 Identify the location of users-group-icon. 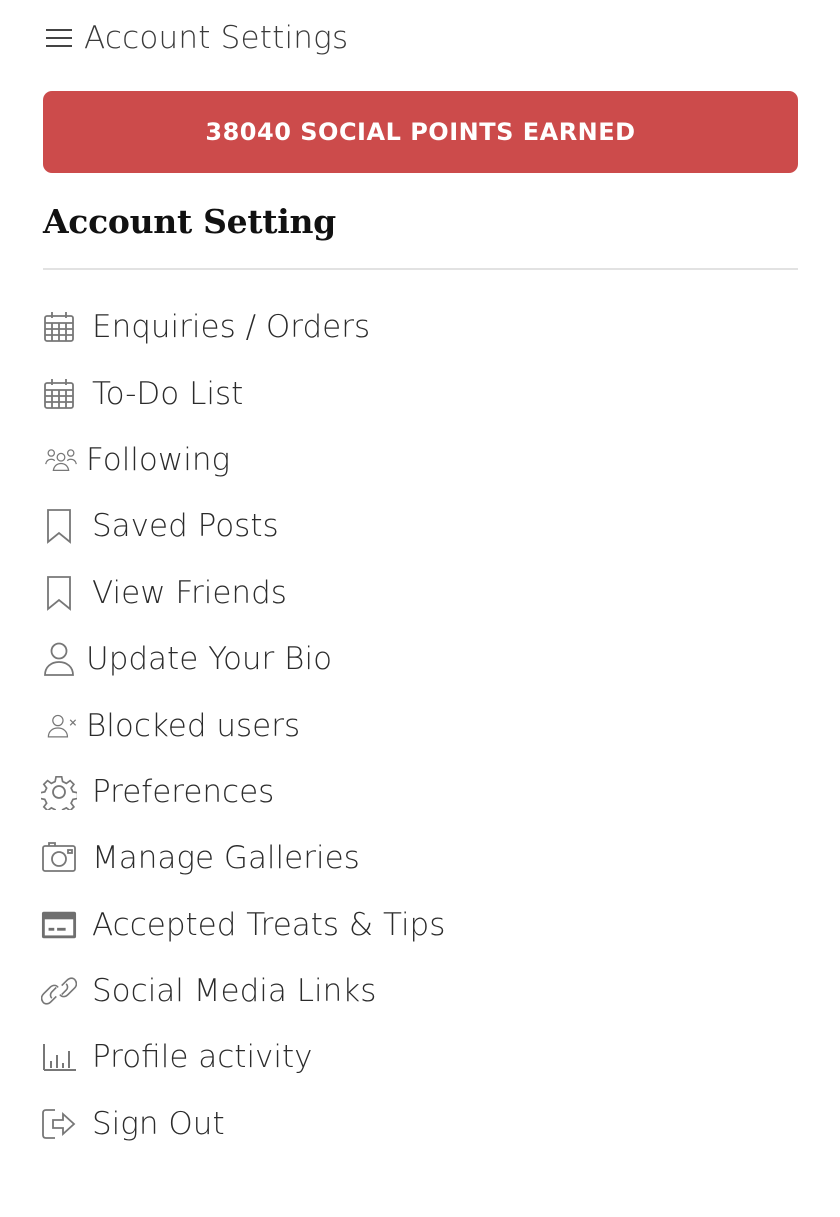
(59, 460).